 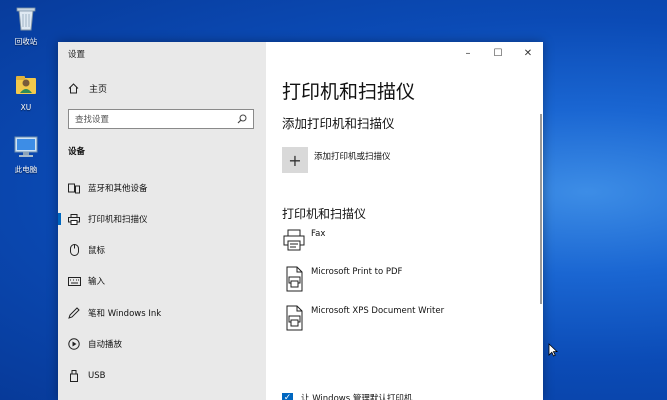 What do you see at coordinates (97, 251) in the screenshot?
I see `sidebar-item-label: 鼠标` at bounding box center [97, 251].